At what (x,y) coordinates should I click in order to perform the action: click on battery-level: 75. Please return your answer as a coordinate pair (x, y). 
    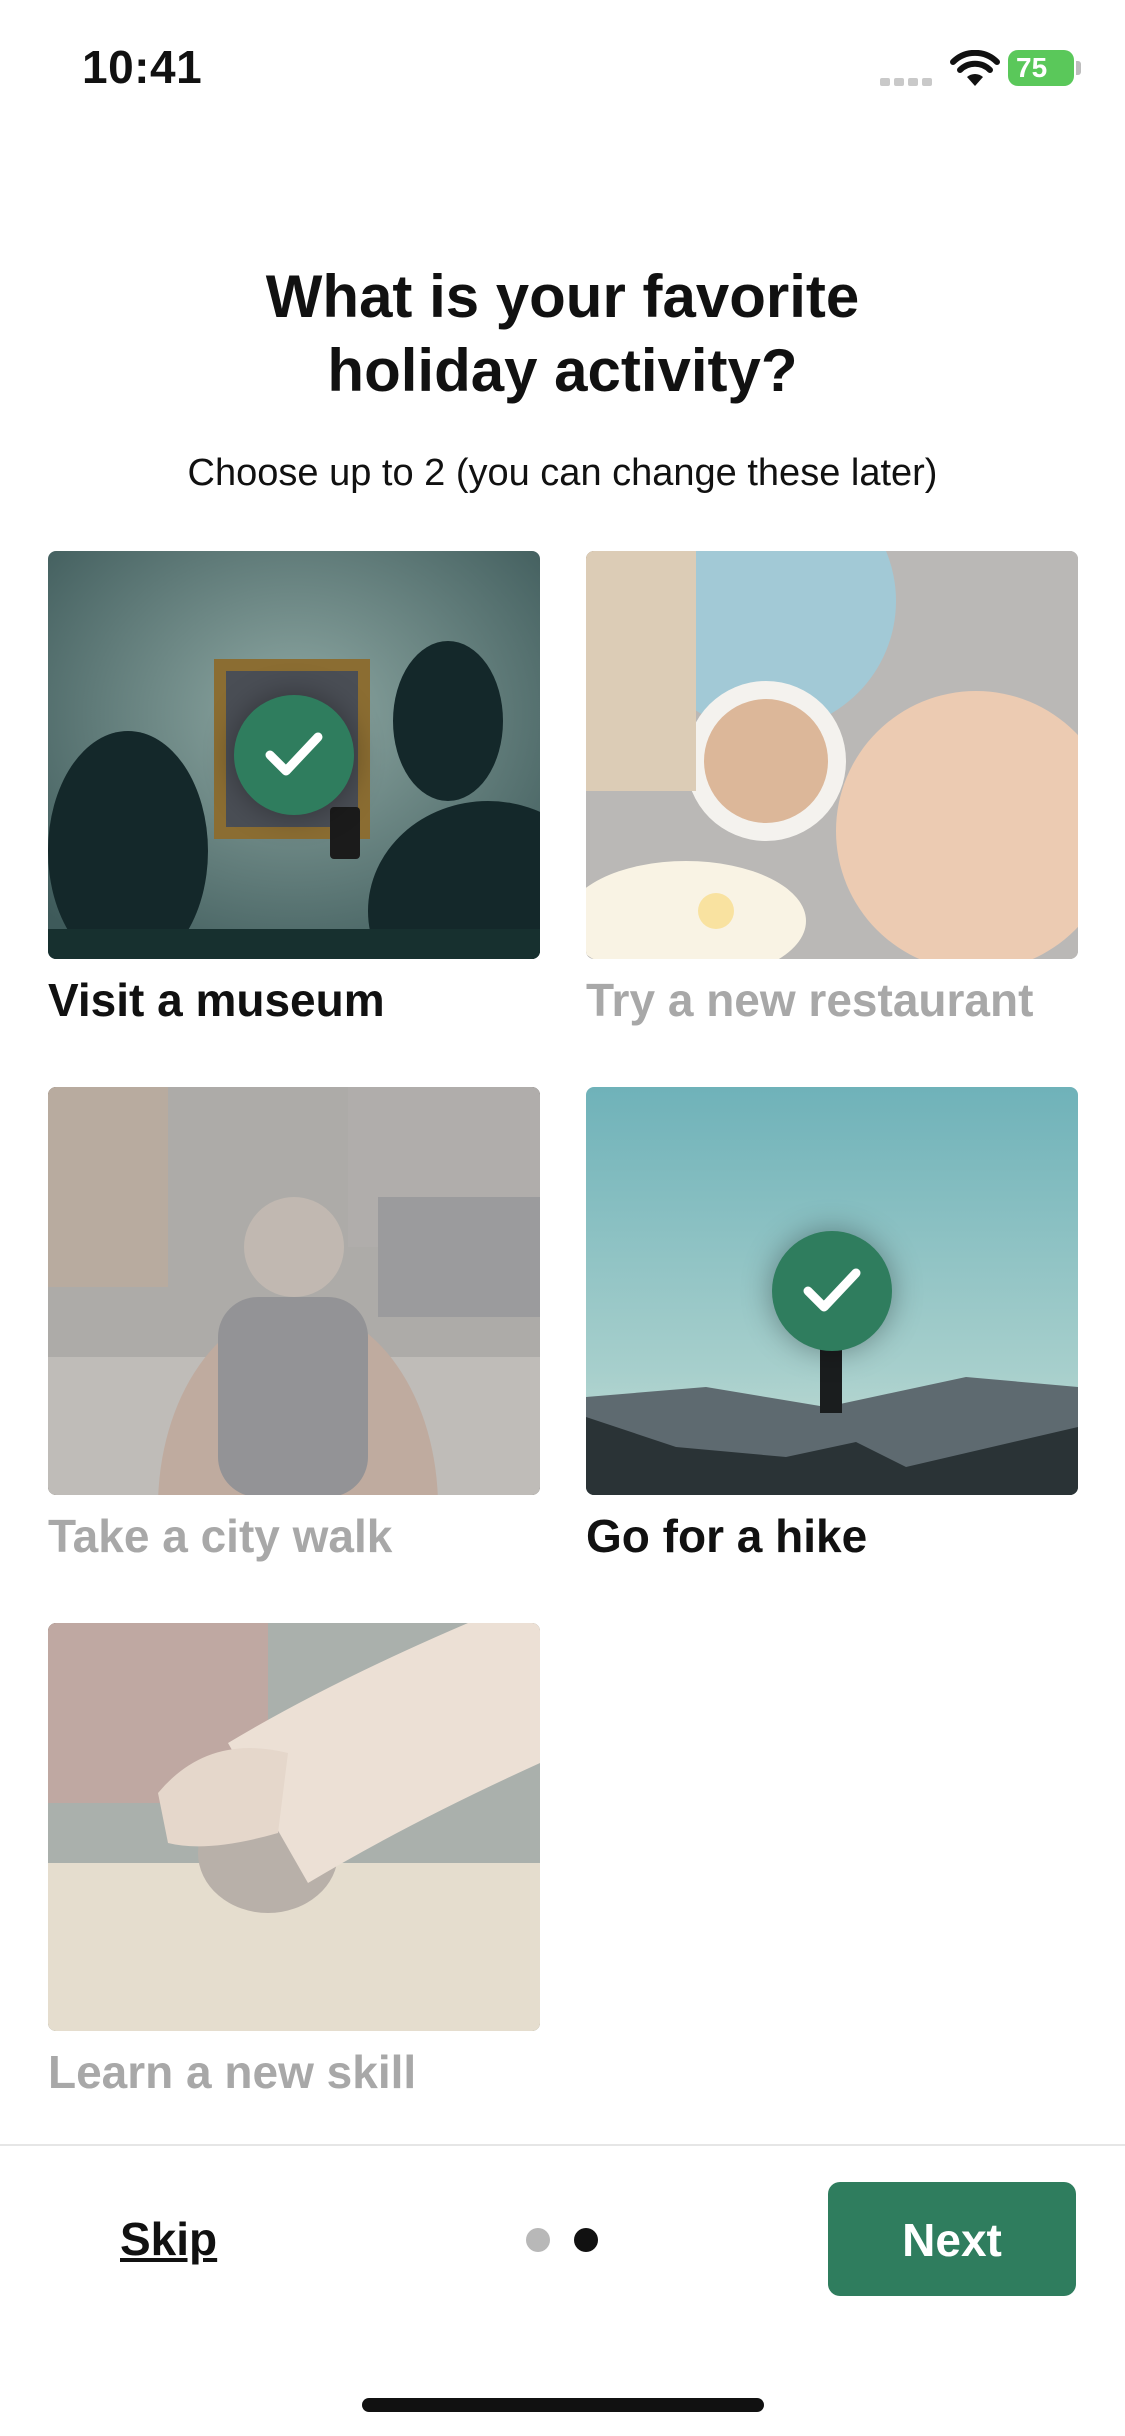
    Looking at the image, I should click on (1032, 67).